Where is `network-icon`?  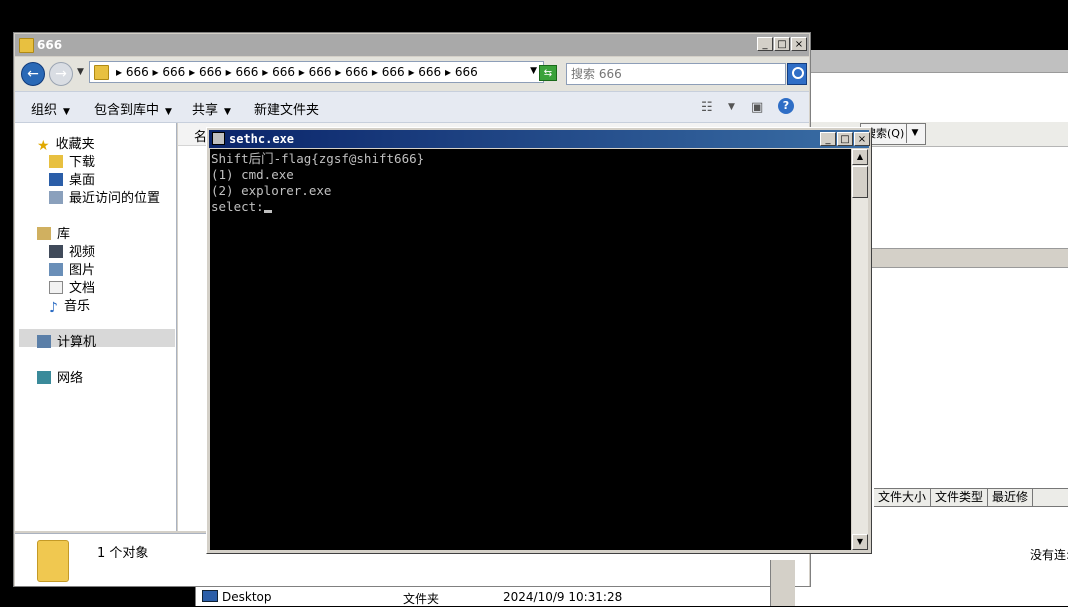
network-icon is located at coordinates (44, 377).